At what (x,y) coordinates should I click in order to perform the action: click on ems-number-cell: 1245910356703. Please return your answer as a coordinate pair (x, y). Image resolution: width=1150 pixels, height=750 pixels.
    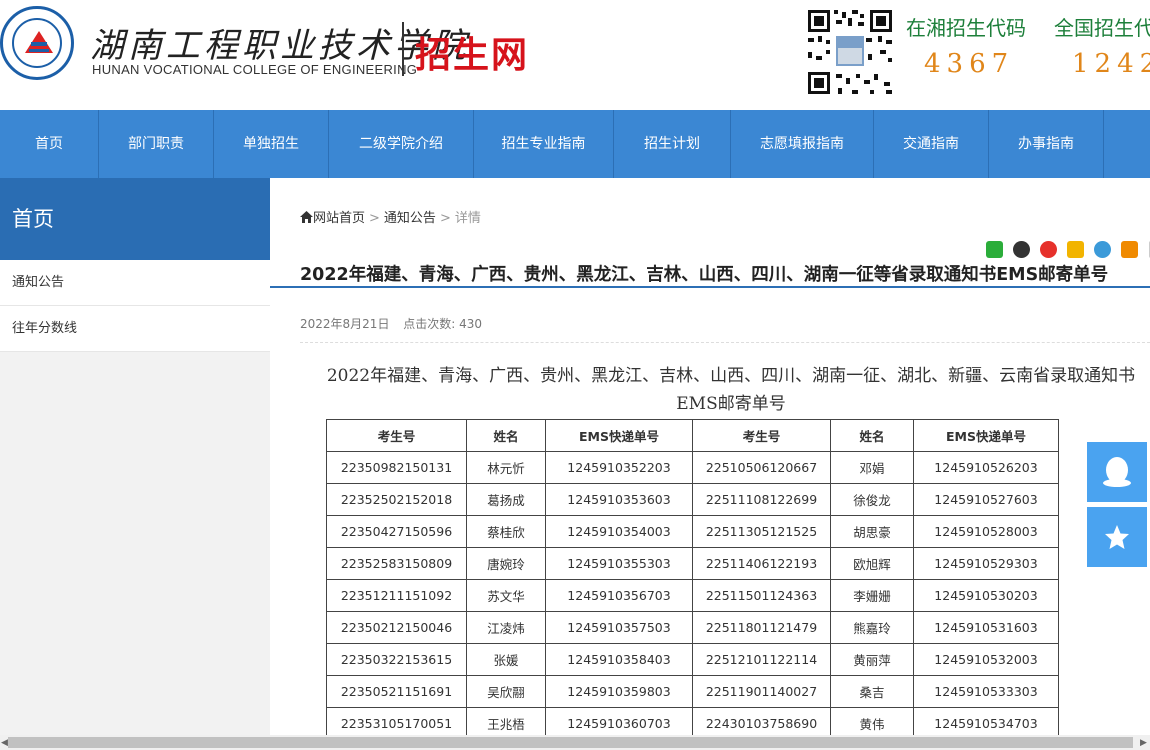
    Looking at the image, I should click on (619, 595).